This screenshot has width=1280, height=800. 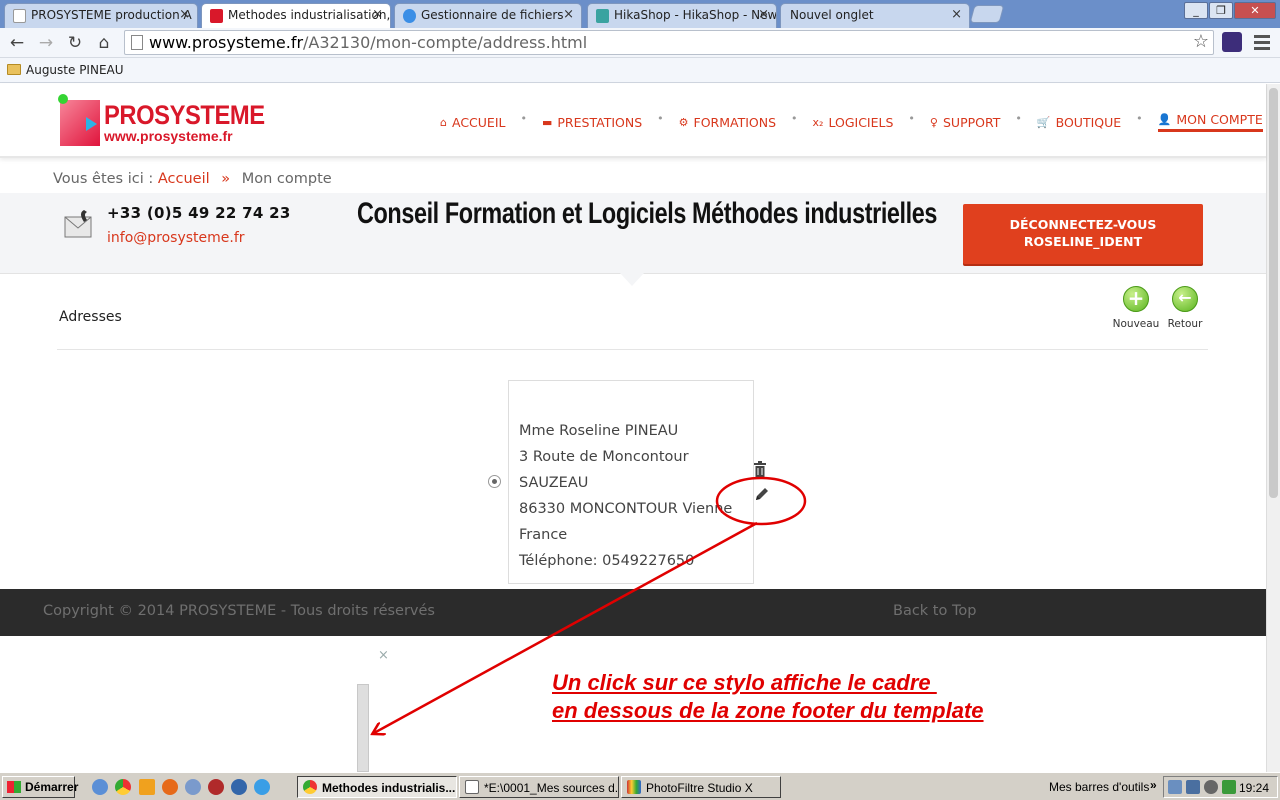 What do you see at coordinates (1273, 293) in the screenshot?
I see `scrollbar-thumb` at bounding box center [1273, 293].